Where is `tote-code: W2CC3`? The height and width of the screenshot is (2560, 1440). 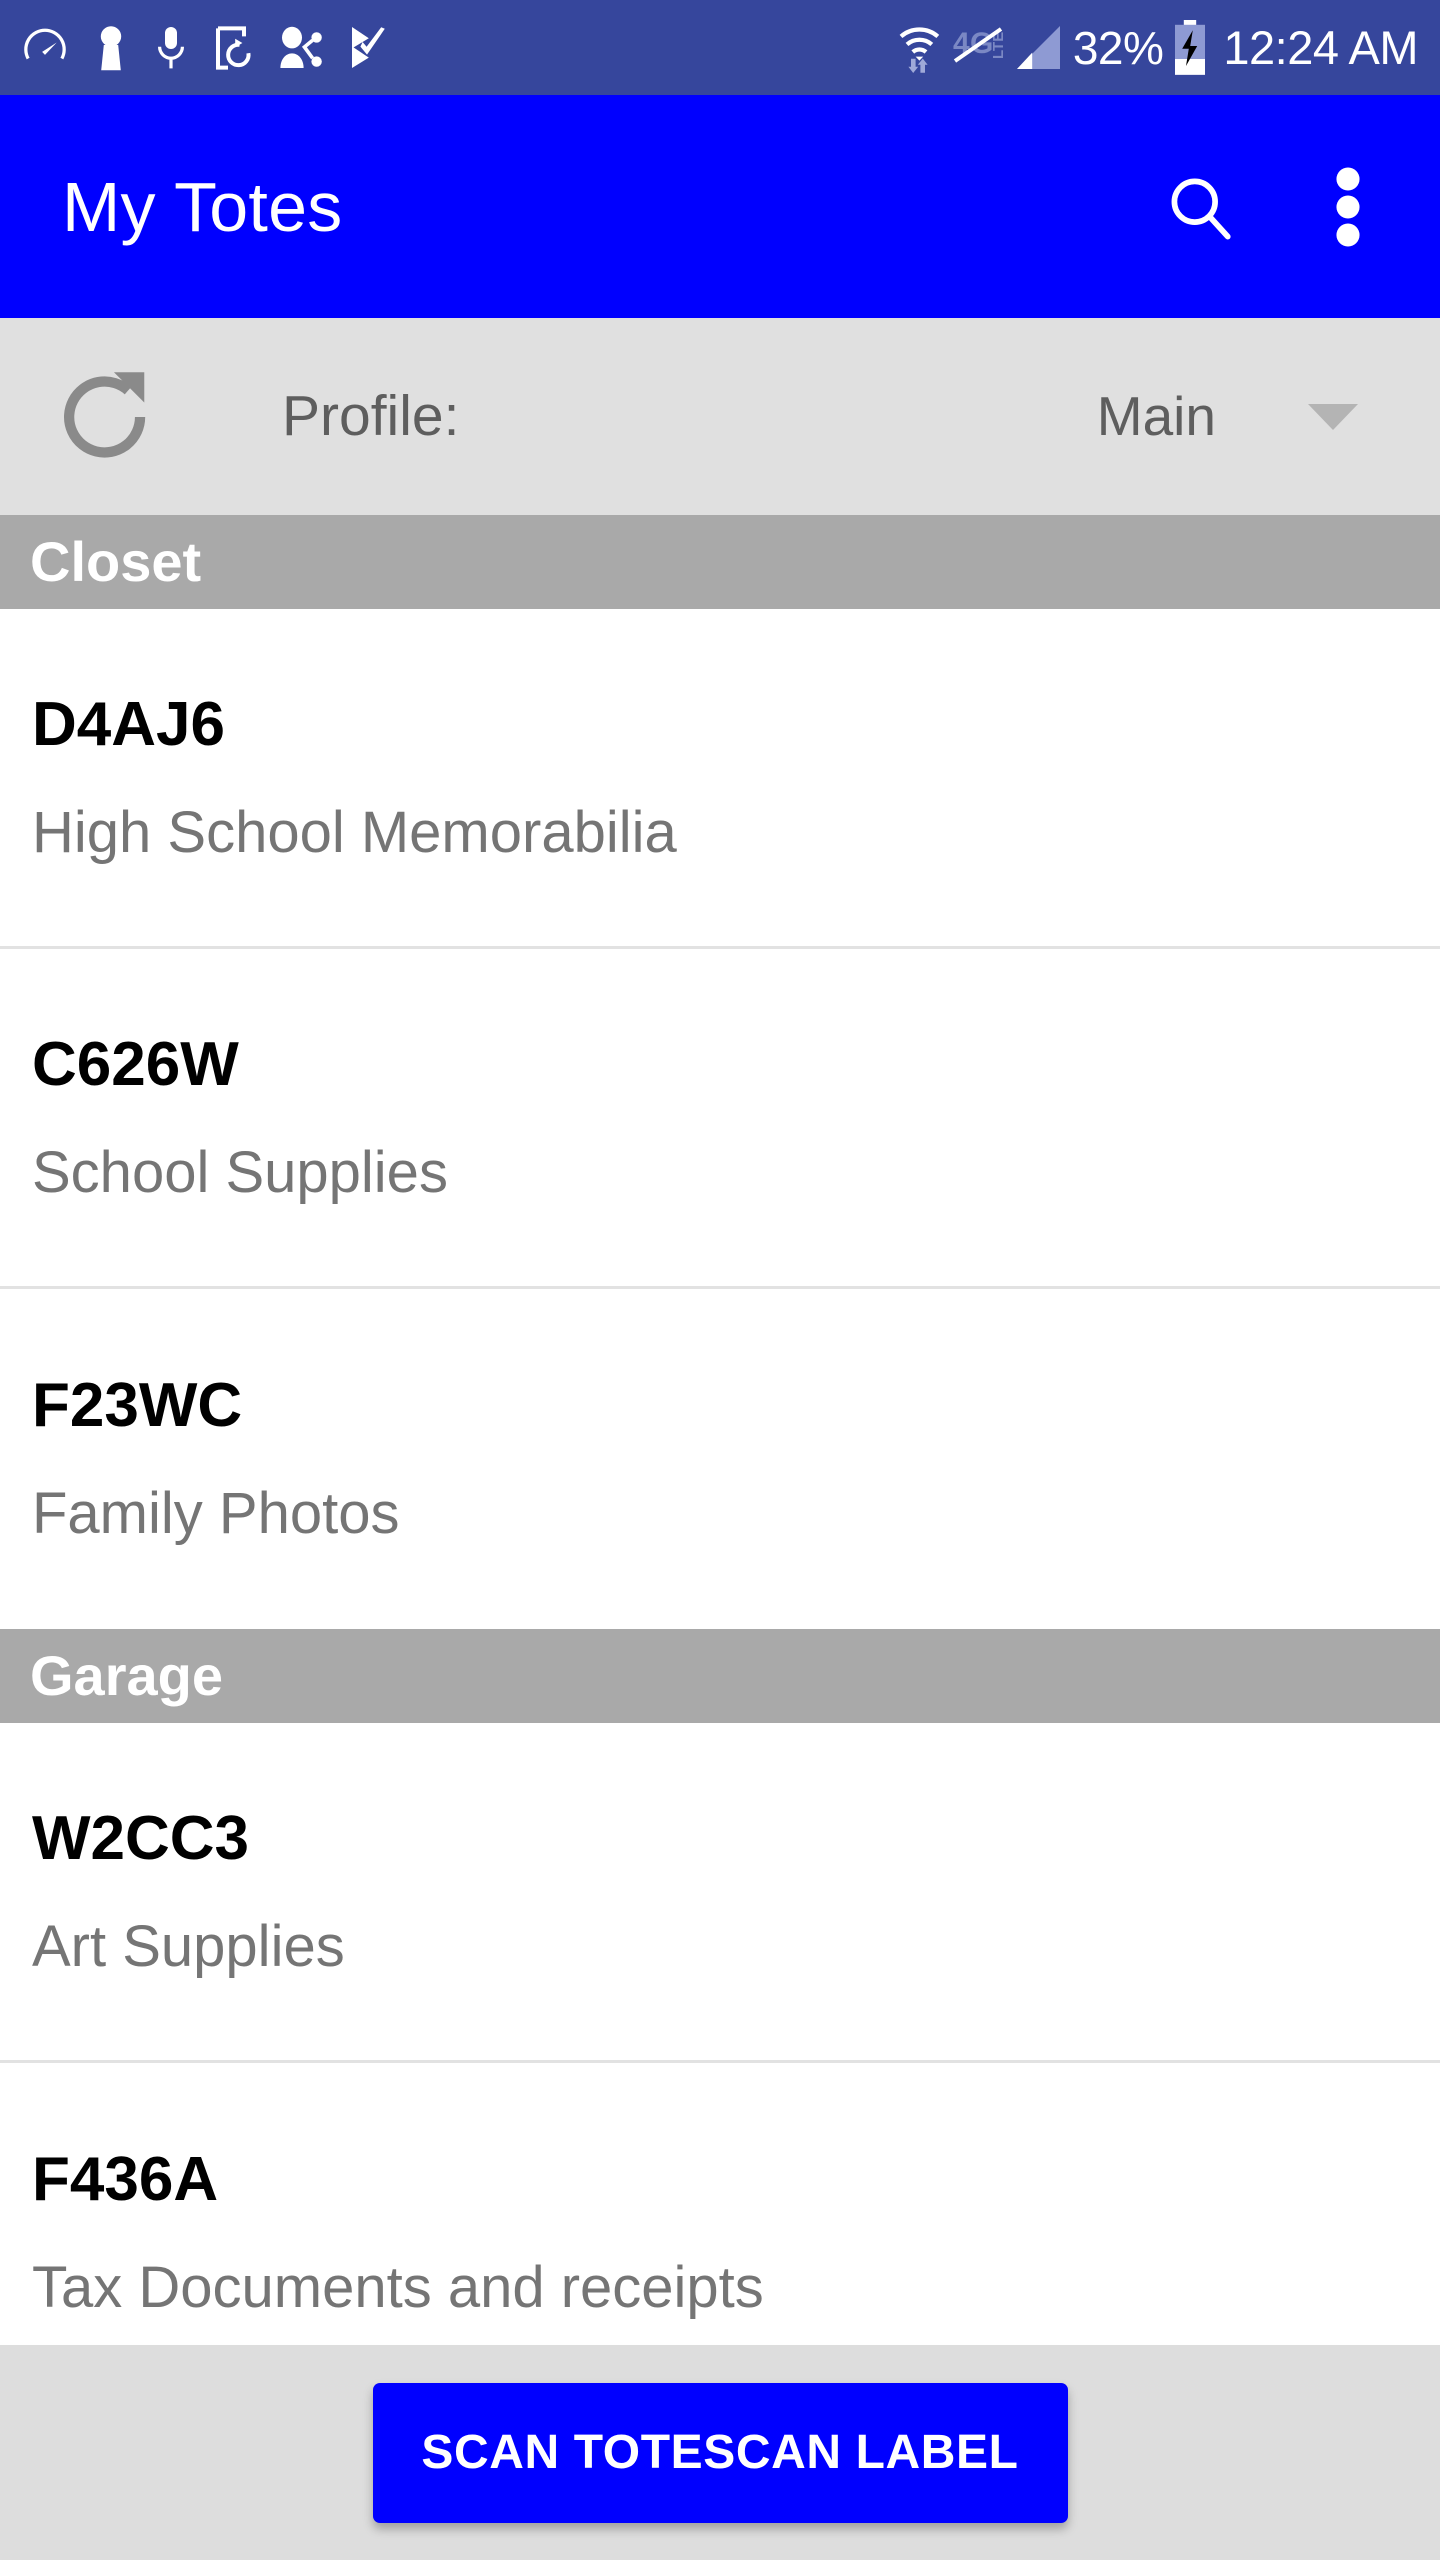
tote-code: W2CC3 is located at coordinates (141, 1838).